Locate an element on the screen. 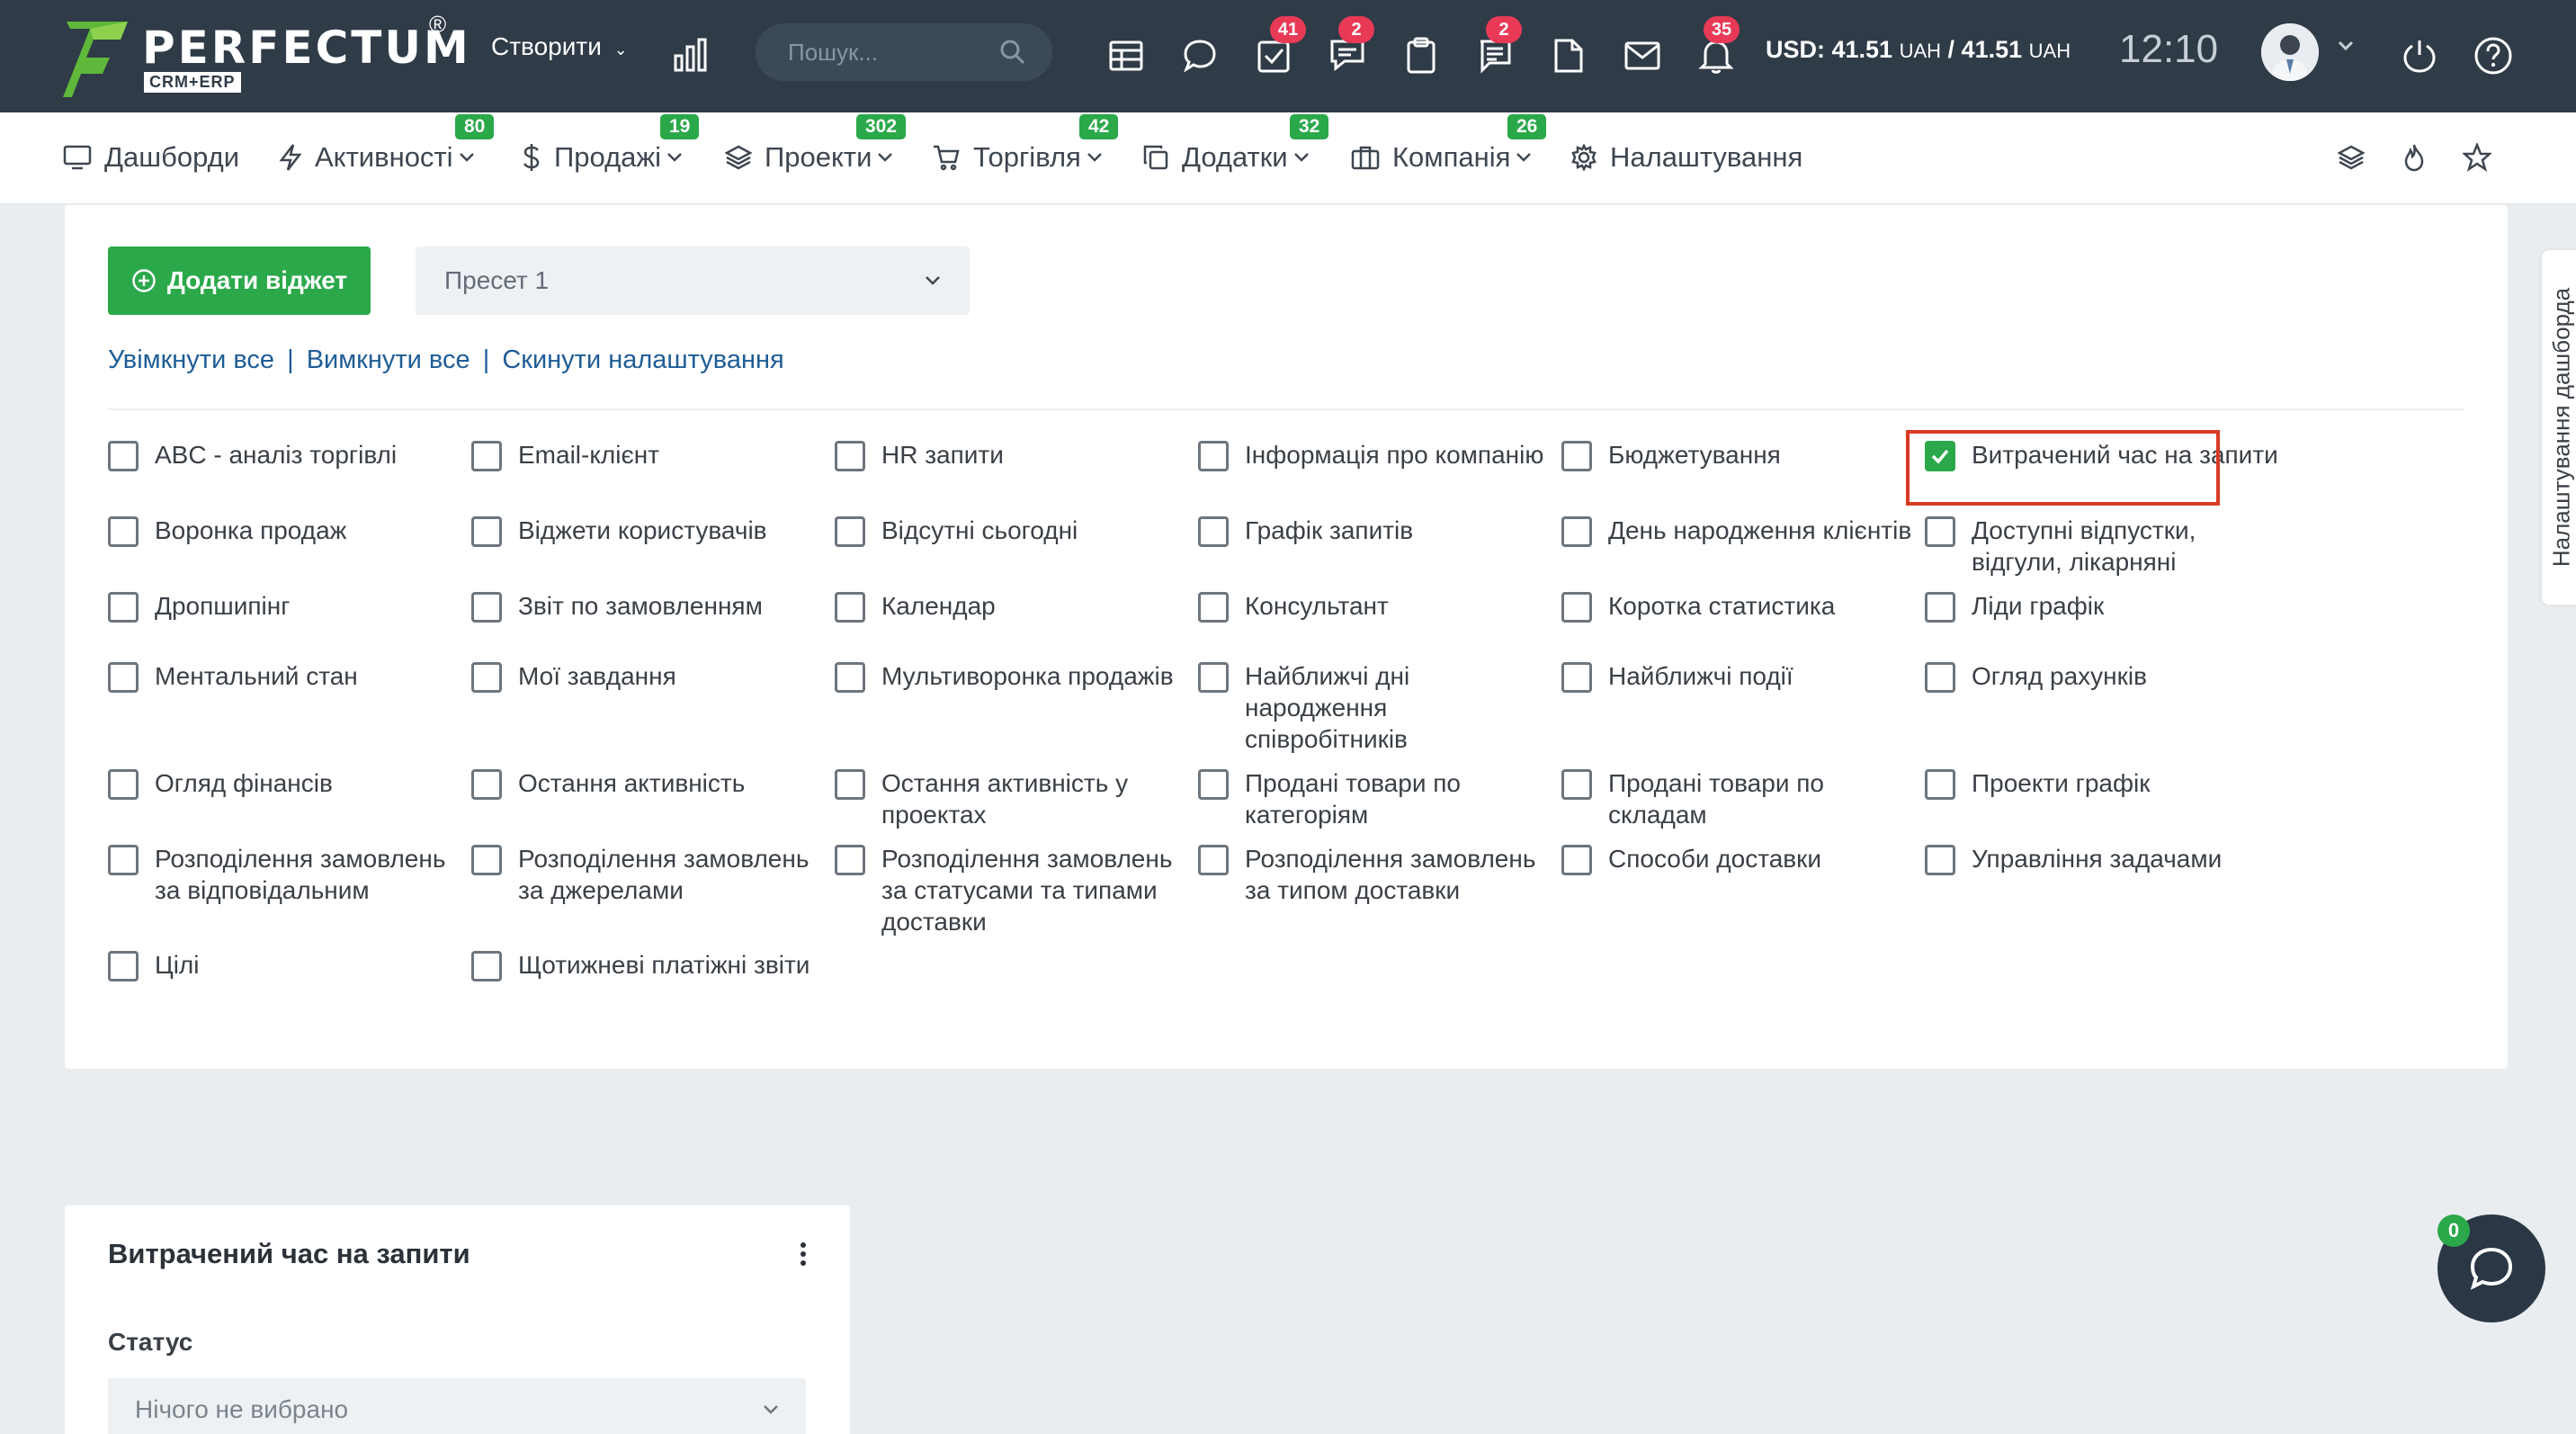  comments-button: 2 is located at coordinates (1349, 47).